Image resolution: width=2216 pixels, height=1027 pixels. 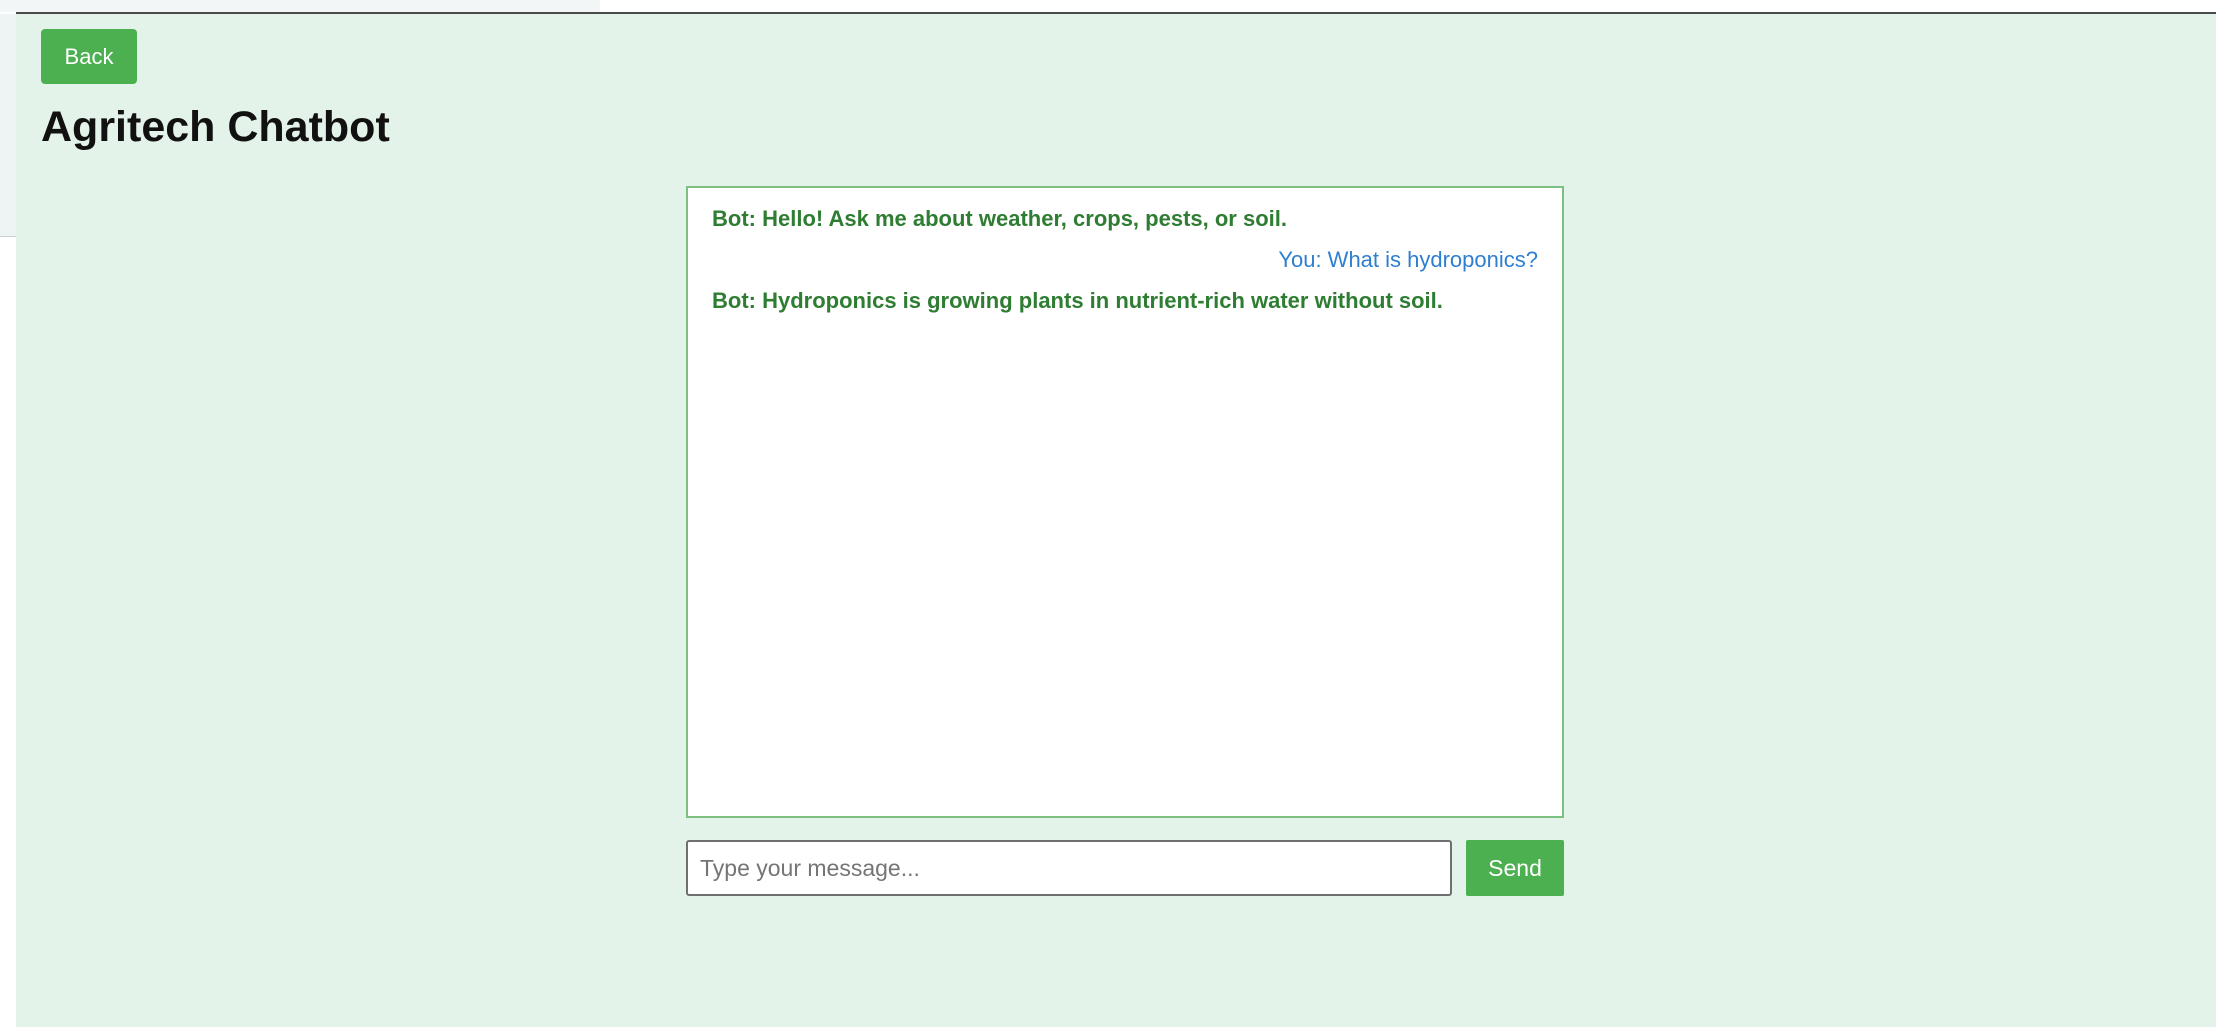 I want to click on page-title: Agritech Chatbot, so click(x=215, y=127).